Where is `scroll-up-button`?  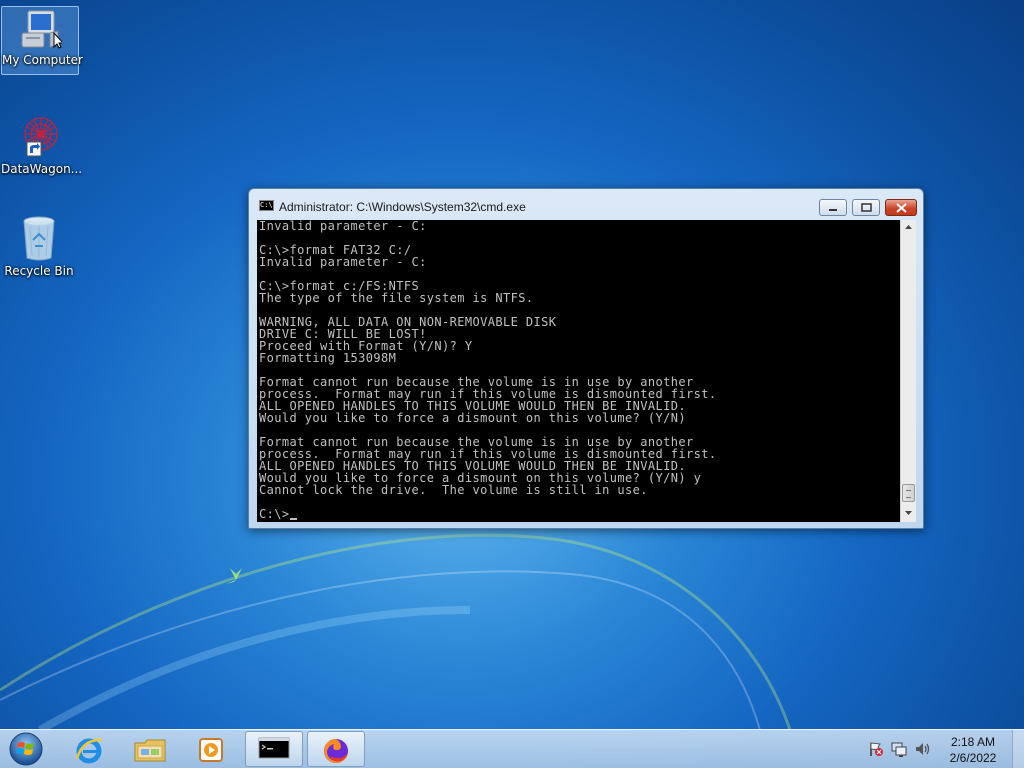
scroll-up-button is located at coordinates (908, 228).